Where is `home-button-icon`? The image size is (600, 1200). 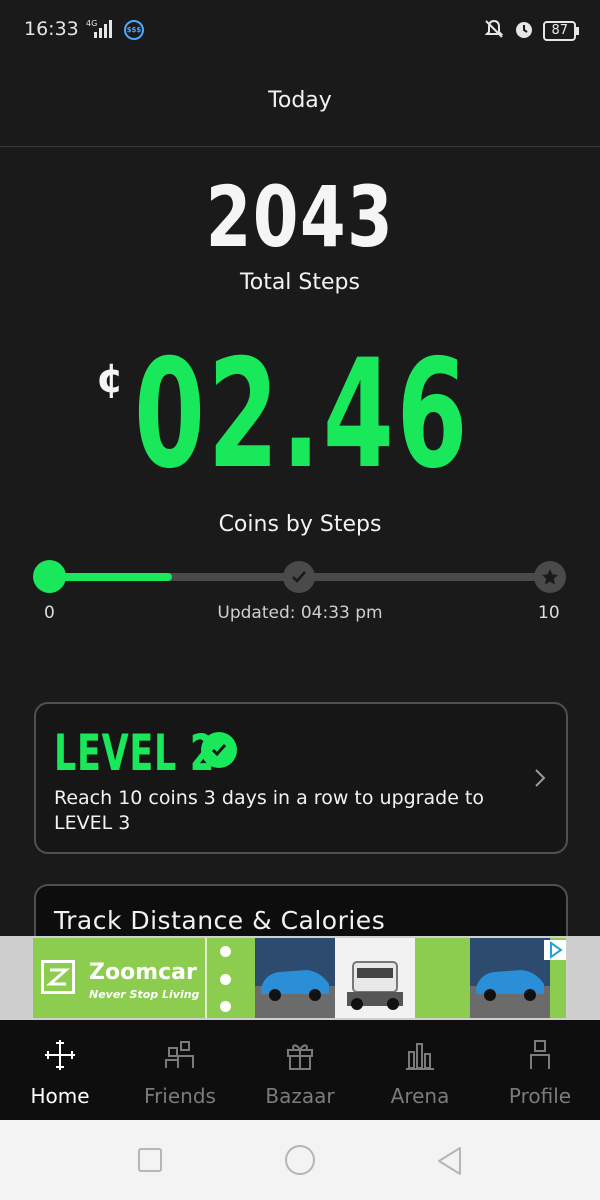
home-button-icon is located at coordinates (300, 1162).